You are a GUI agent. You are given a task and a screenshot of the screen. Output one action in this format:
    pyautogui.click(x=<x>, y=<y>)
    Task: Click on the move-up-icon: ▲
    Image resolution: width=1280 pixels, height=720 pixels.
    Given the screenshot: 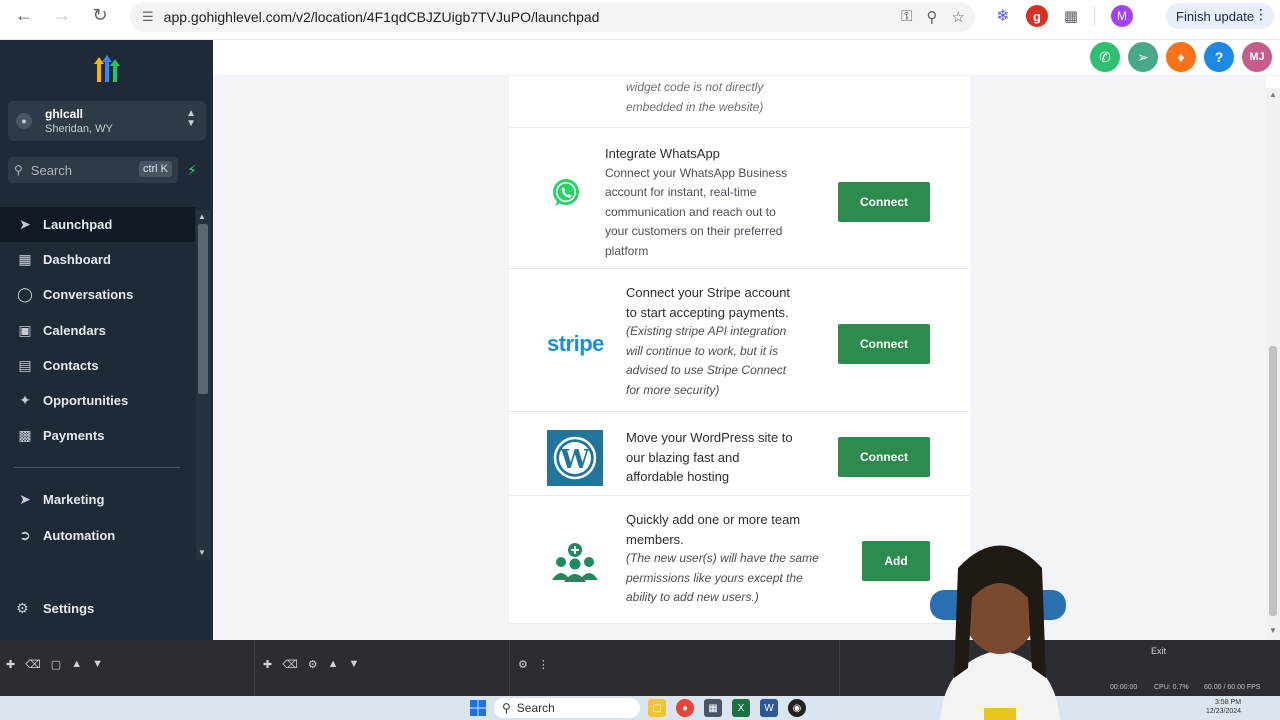 What is the action you would take?
    pyautogui.click(x=76, y=664)
    